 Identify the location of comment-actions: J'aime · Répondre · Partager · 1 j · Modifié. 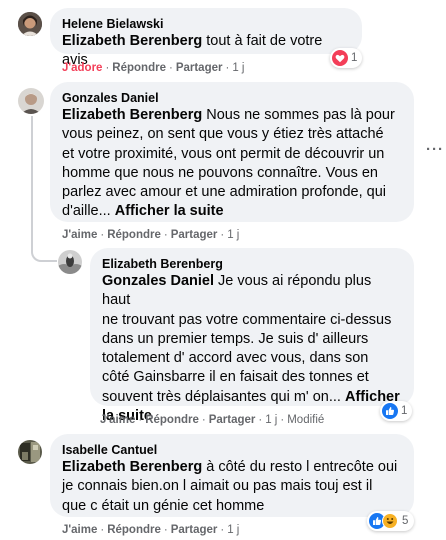
(212, 420).